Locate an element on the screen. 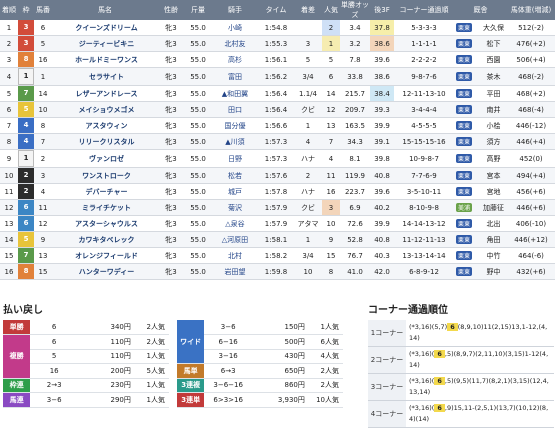 The width and height of the screenshot is (555, 437). horse-name-link: メイショウメゴメ is located at coordinates (105, 110).